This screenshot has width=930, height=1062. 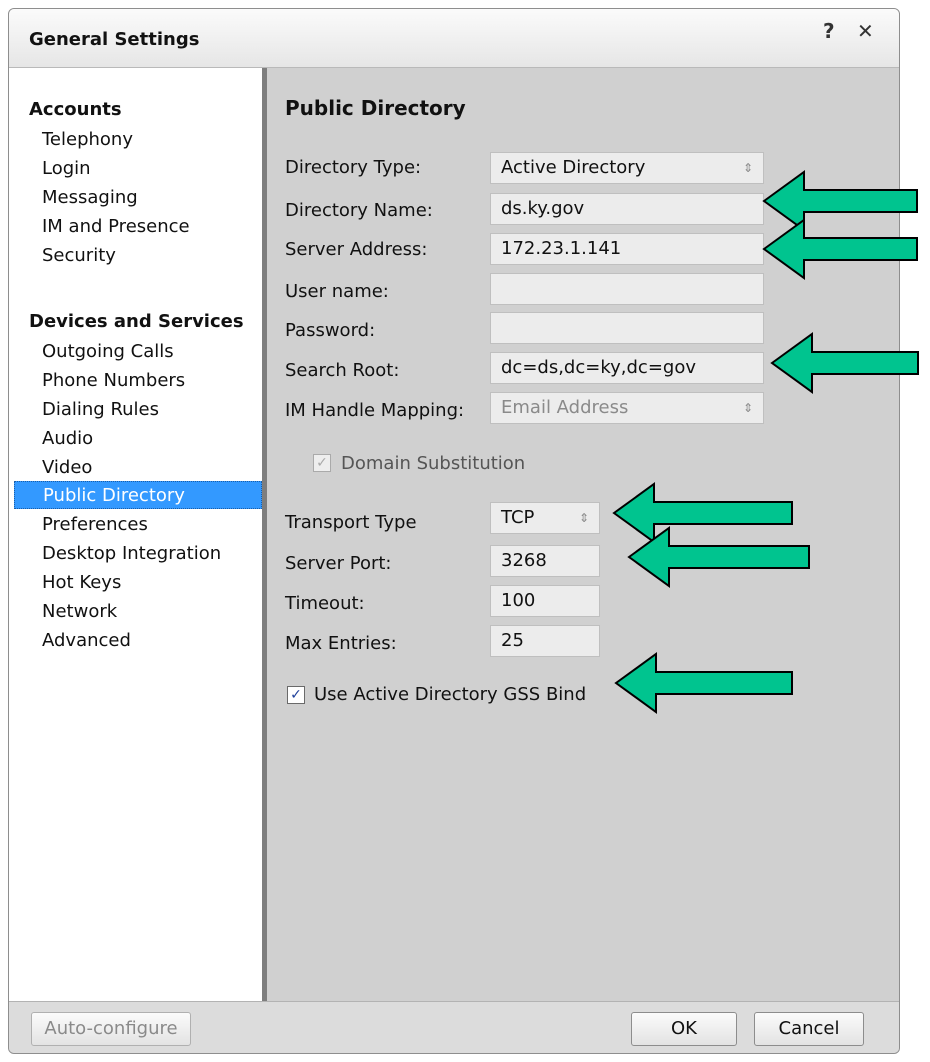 What do you see at coordinates (138, 352) in the screenshot?
I see `sidebar-item-outgoing-calls: Outgoing Calls` at bounding box center [138, 352].